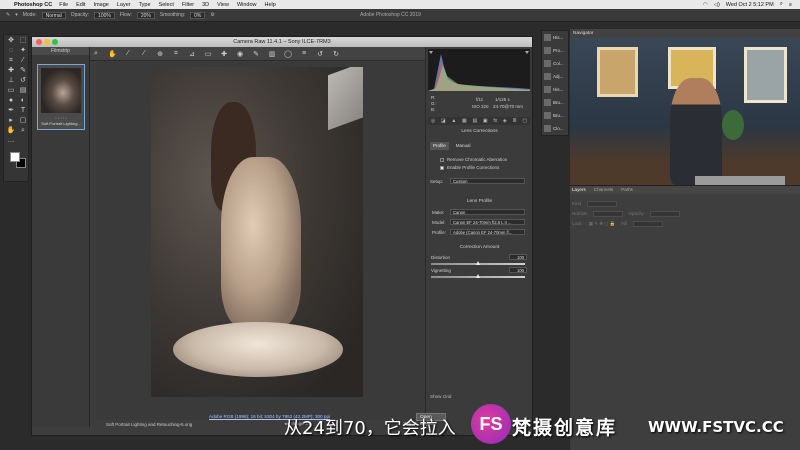  Describe the element at coordinates (96, 54) in the screenshot. I see `zoom-tool-icon-craw: ⌕` at that location.